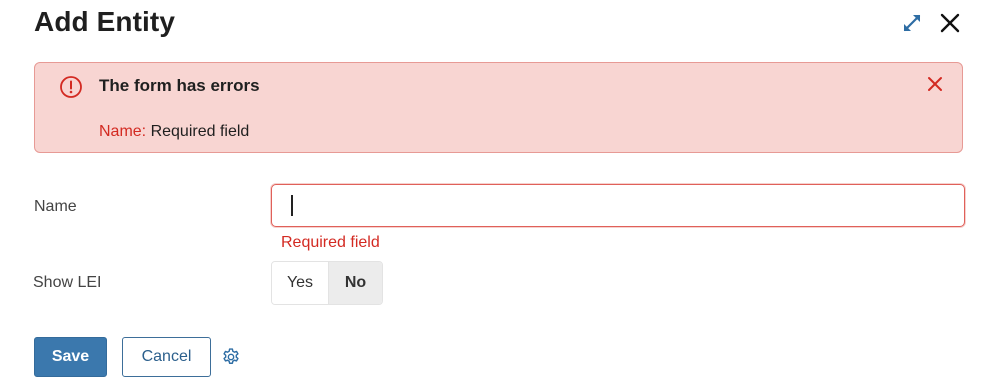 This screenshot has height=390, width=983. What do you see at coordinates (70, 357) in the screenshot?
I see `save-button: Save` at bounding box center [70, 357].